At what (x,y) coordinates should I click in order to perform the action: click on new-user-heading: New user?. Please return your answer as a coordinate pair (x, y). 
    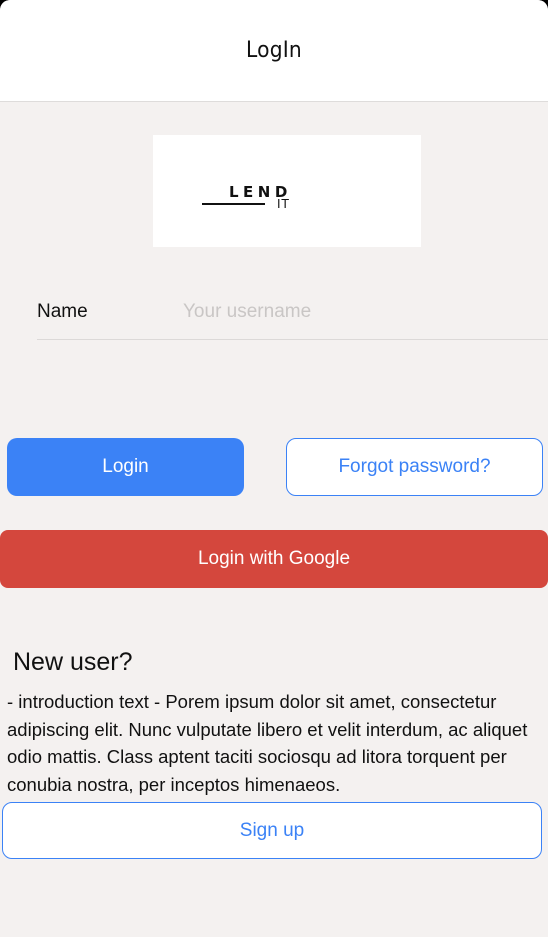
    Looking at the image, I should click on (73, 662).